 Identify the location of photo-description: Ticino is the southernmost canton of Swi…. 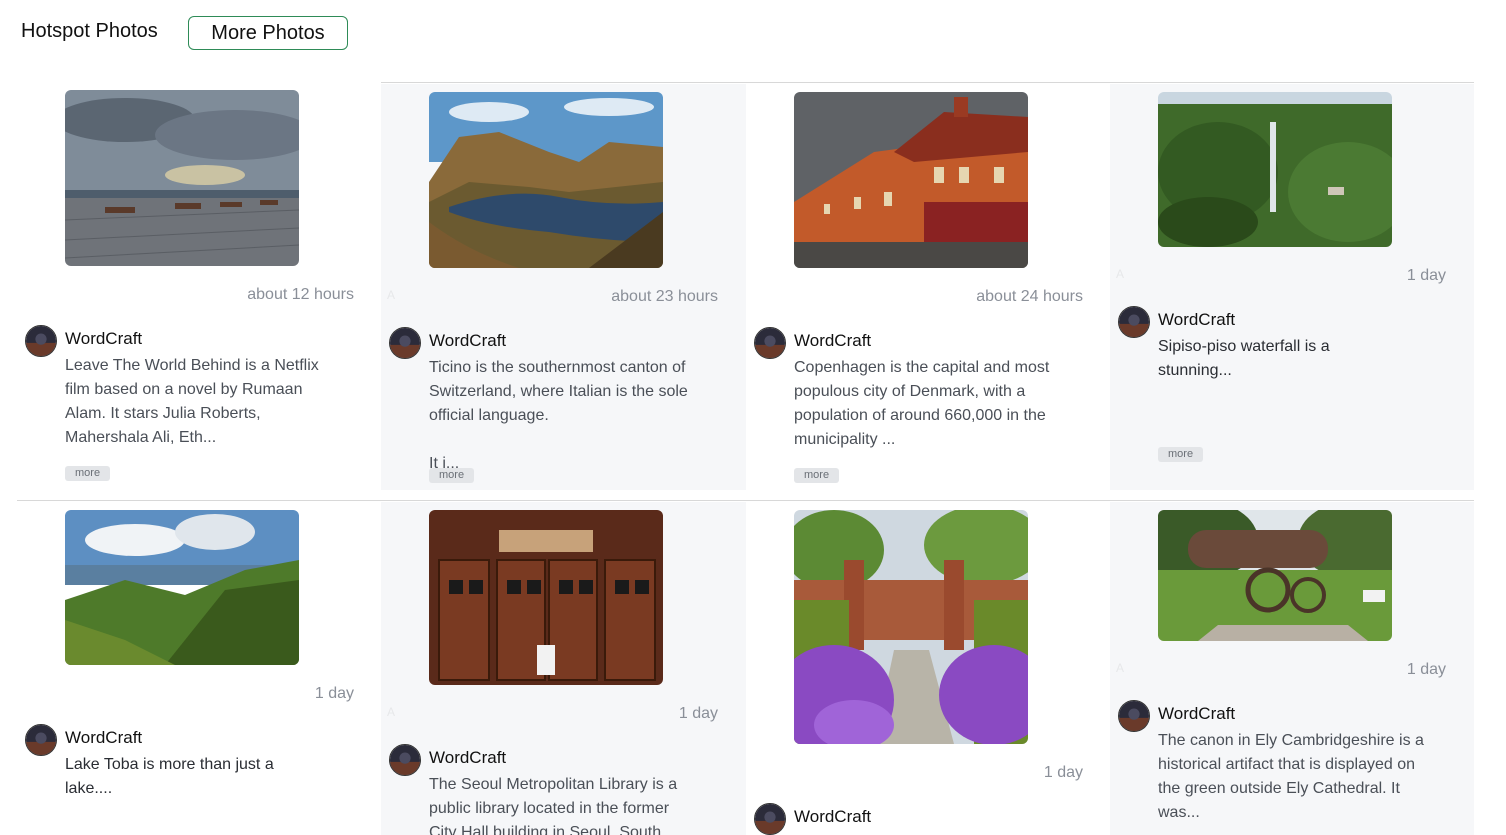
(558, 391).